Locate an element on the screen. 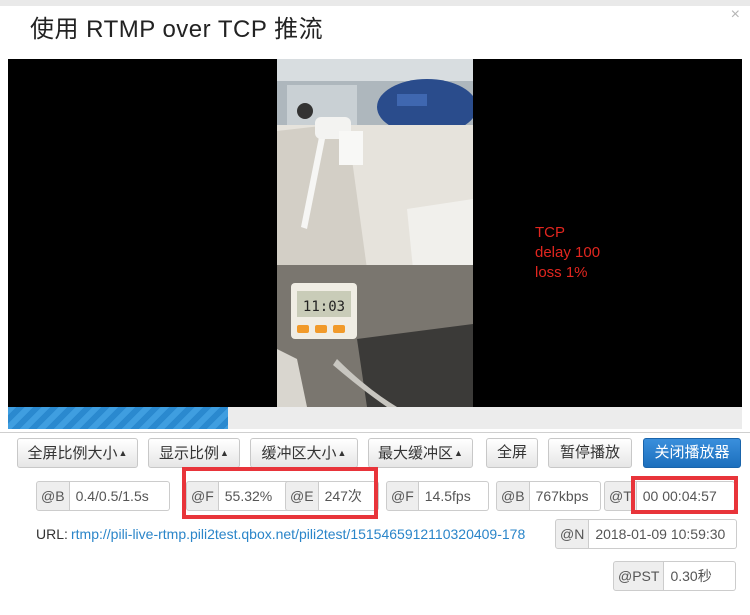  progress-fill is located at coordinates (118, 418).